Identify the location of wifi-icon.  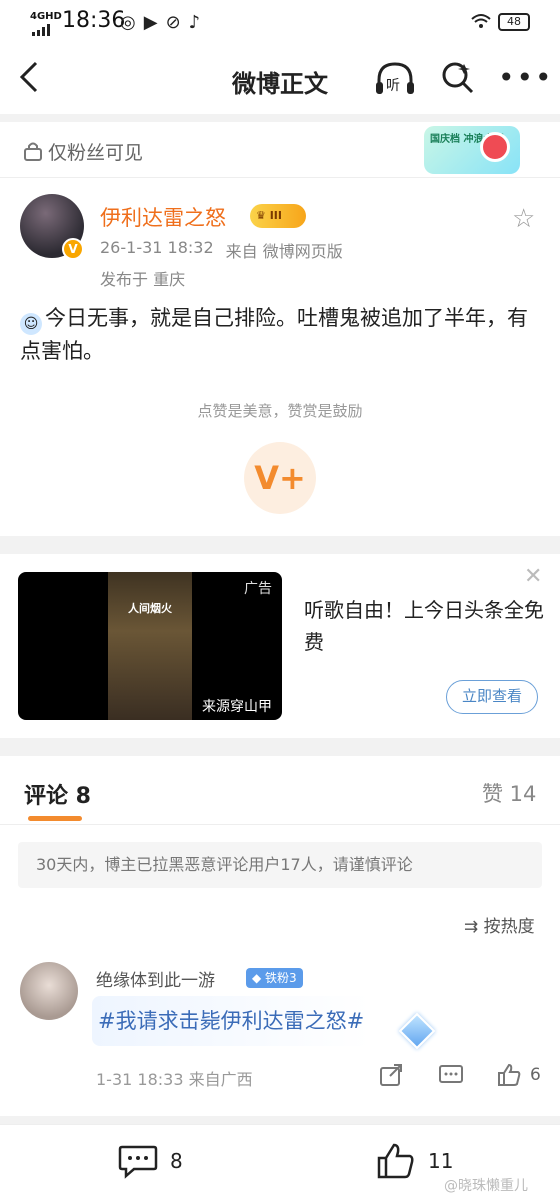
(481, 23).